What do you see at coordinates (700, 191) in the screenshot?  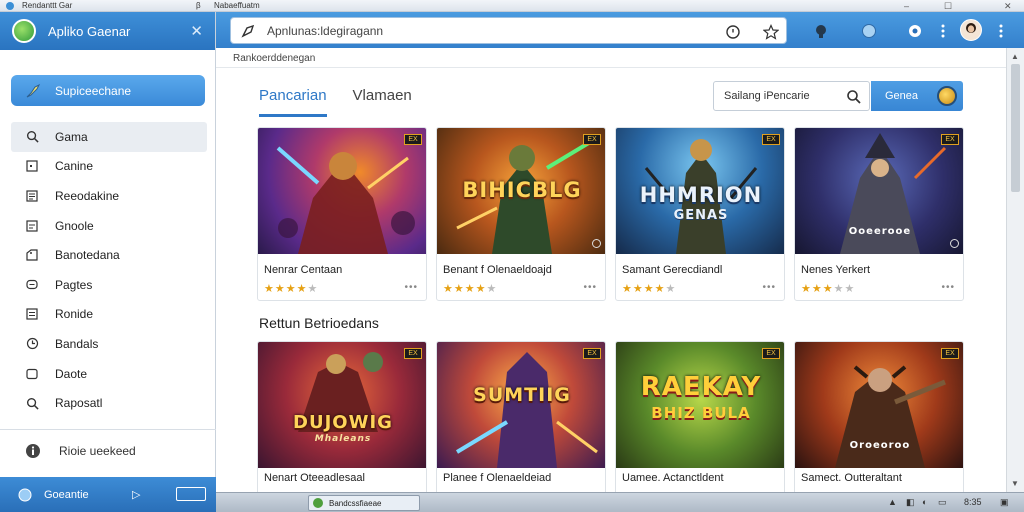 I see `game-thumbnail: HHMRION GENAS EX` at bounding box center [700, 191].